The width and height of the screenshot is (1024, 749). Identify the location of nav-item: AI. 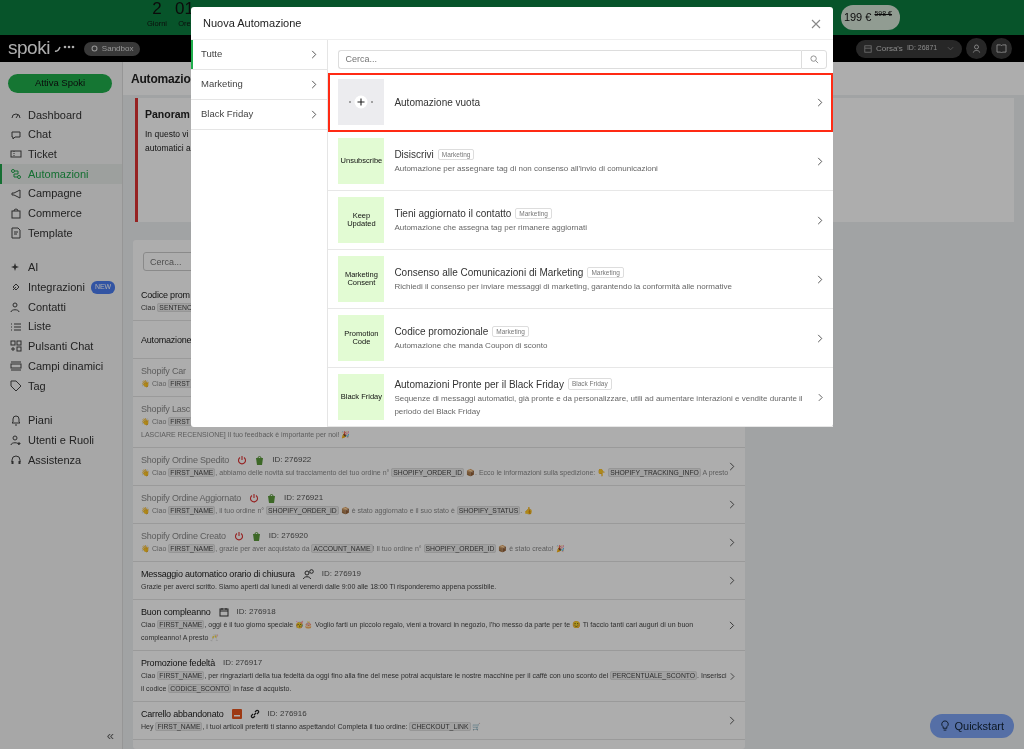
(61, 267).